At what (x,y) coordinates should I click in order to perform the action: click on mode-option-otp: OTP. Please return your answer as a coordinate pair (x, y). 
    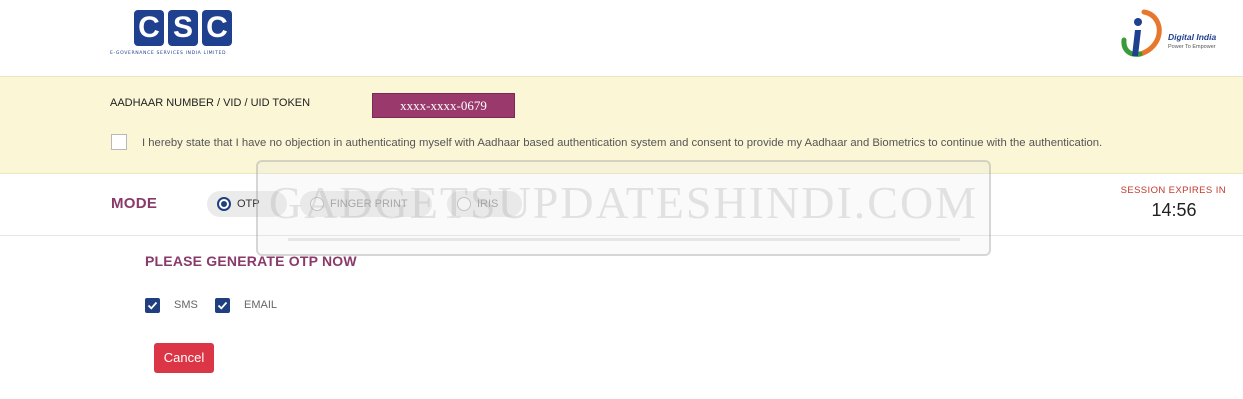
    Looking at the image, I should click on (247, 204).